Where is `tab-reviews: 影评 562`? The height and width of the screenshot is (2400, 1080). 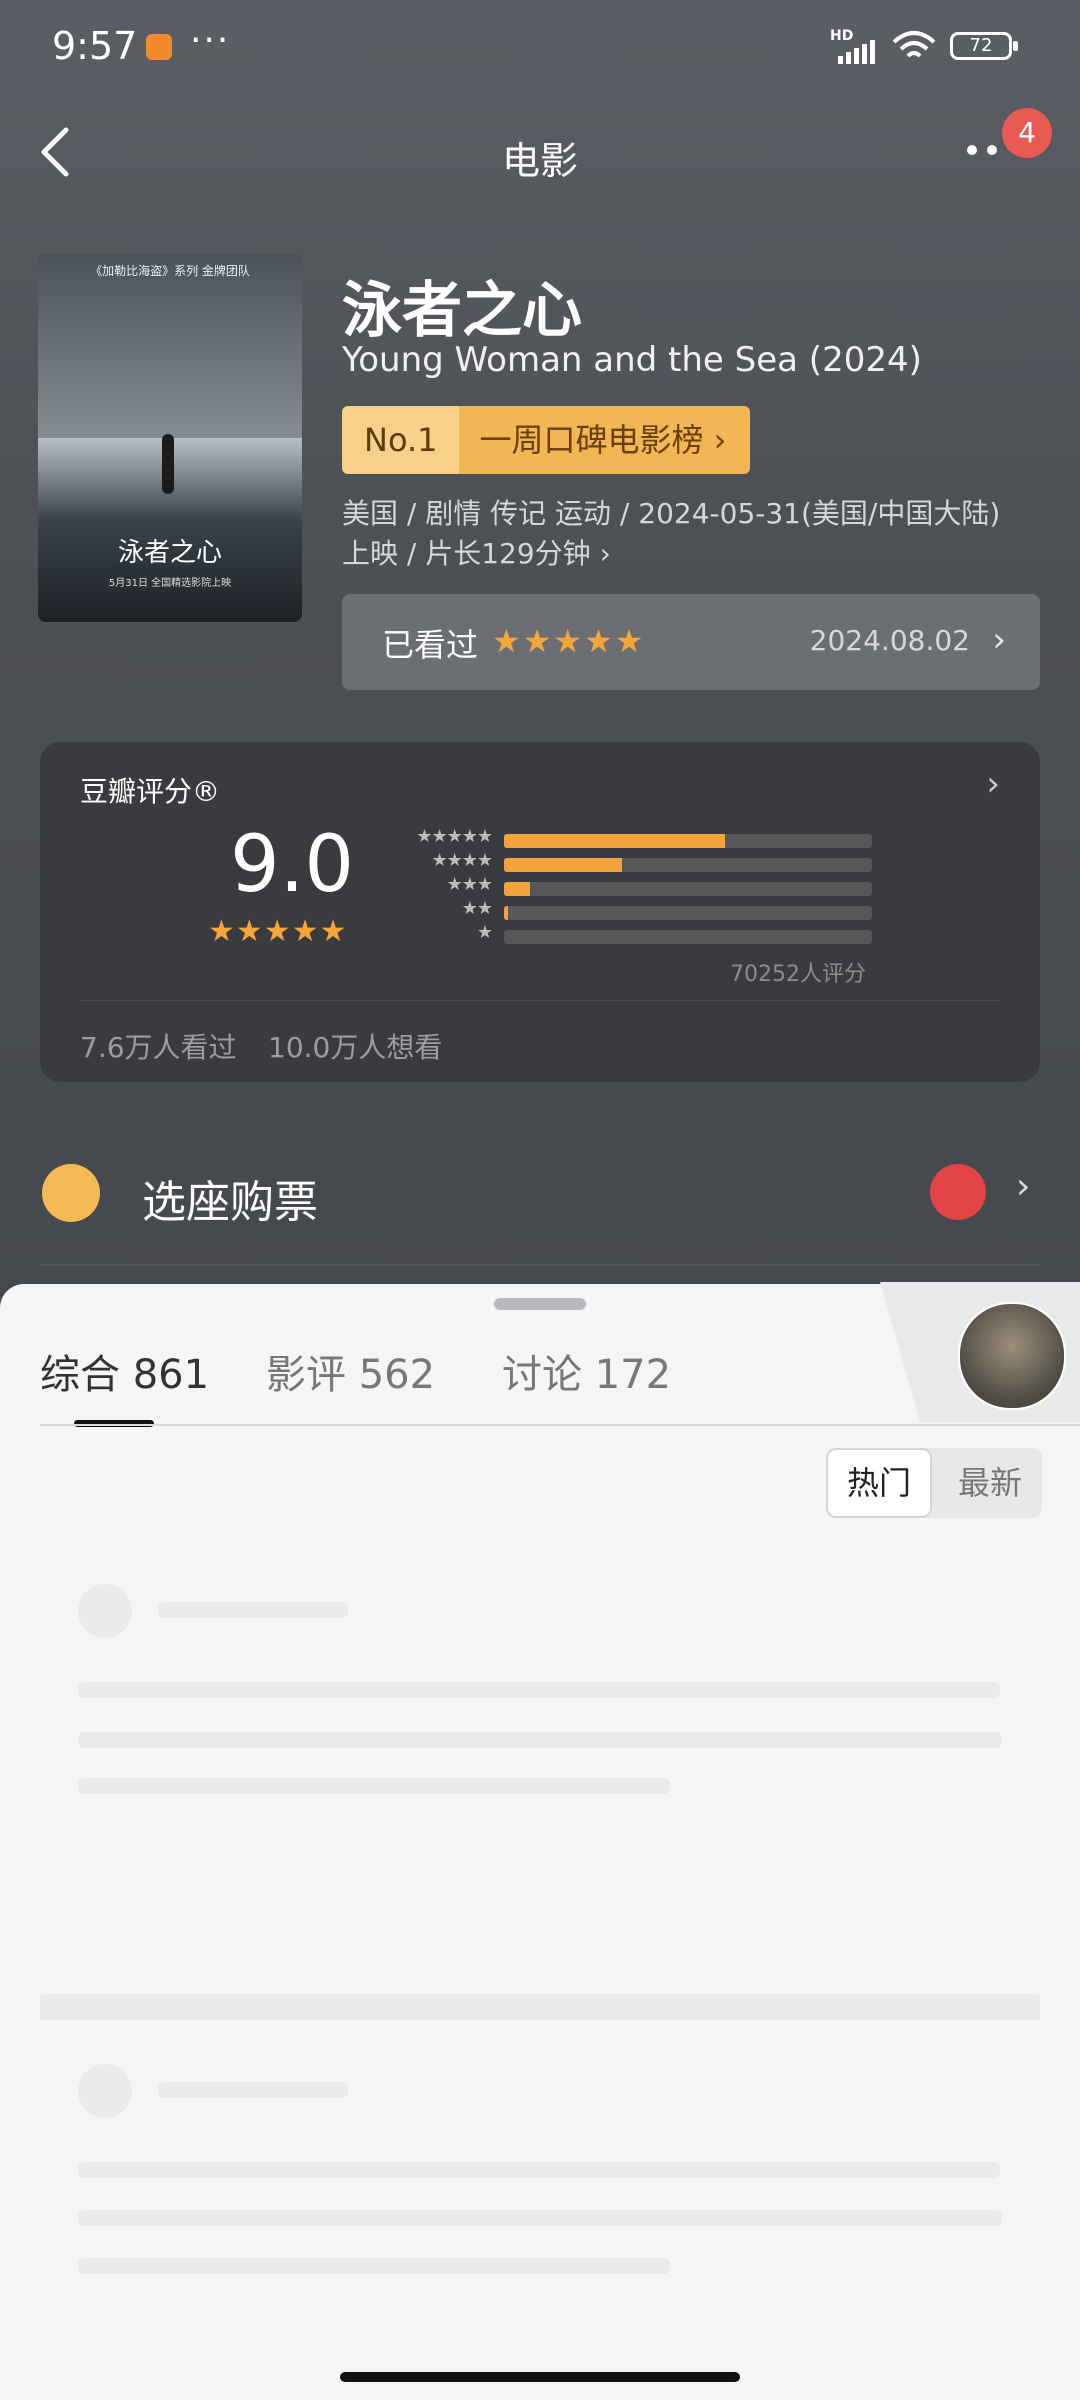
tab-reviews: 影评 562 is located at coordinates (350, 1371).